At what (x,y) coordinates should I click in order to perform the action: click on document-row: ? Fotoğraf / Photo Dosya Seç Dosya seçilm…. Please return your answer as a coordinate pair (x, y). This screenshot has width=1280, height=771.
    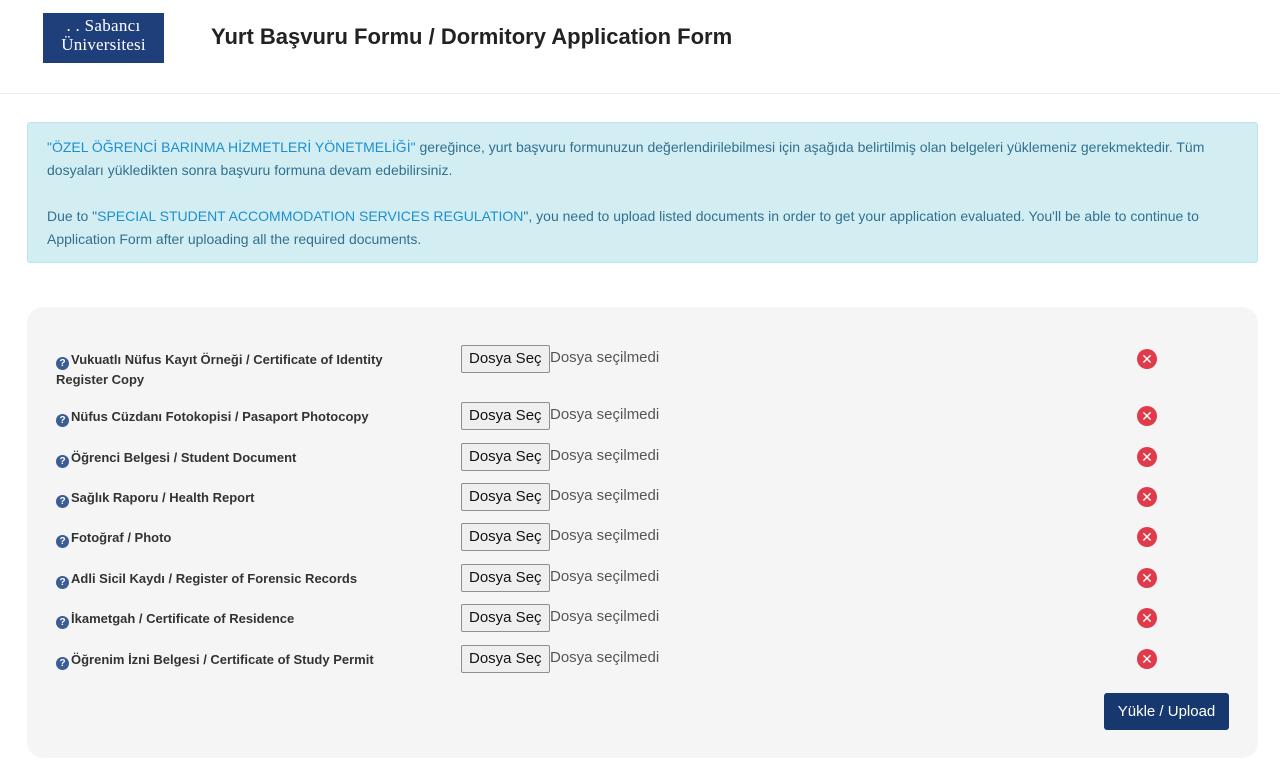
    Looking at the image, I should click on (646, 537).